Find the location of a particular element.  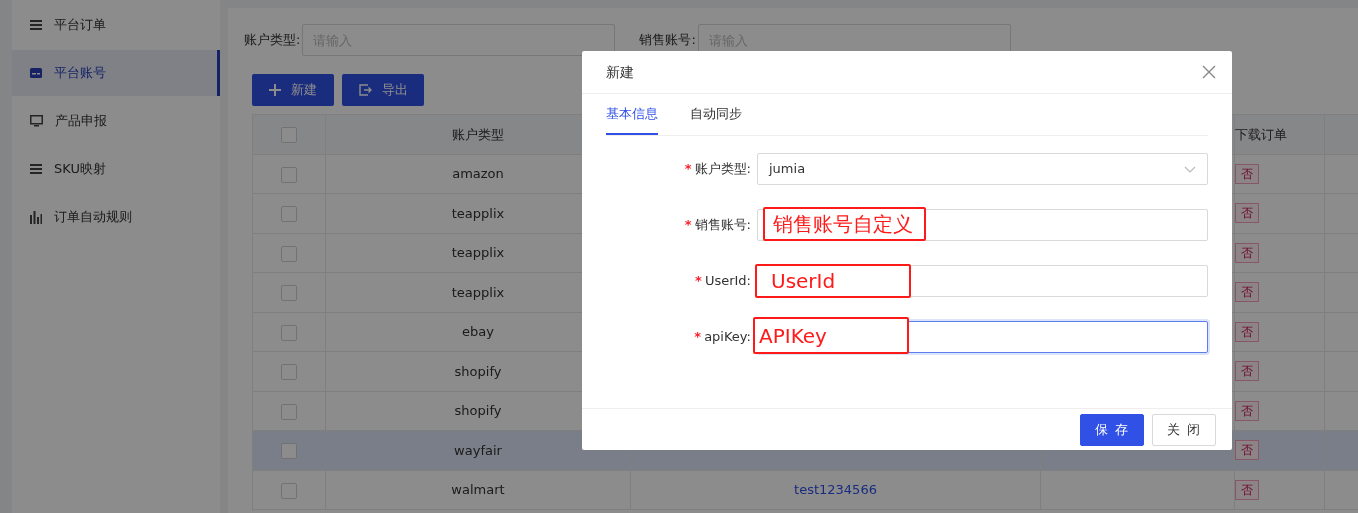

field-label: * 账户类型: is located at coordinates (717, 169).